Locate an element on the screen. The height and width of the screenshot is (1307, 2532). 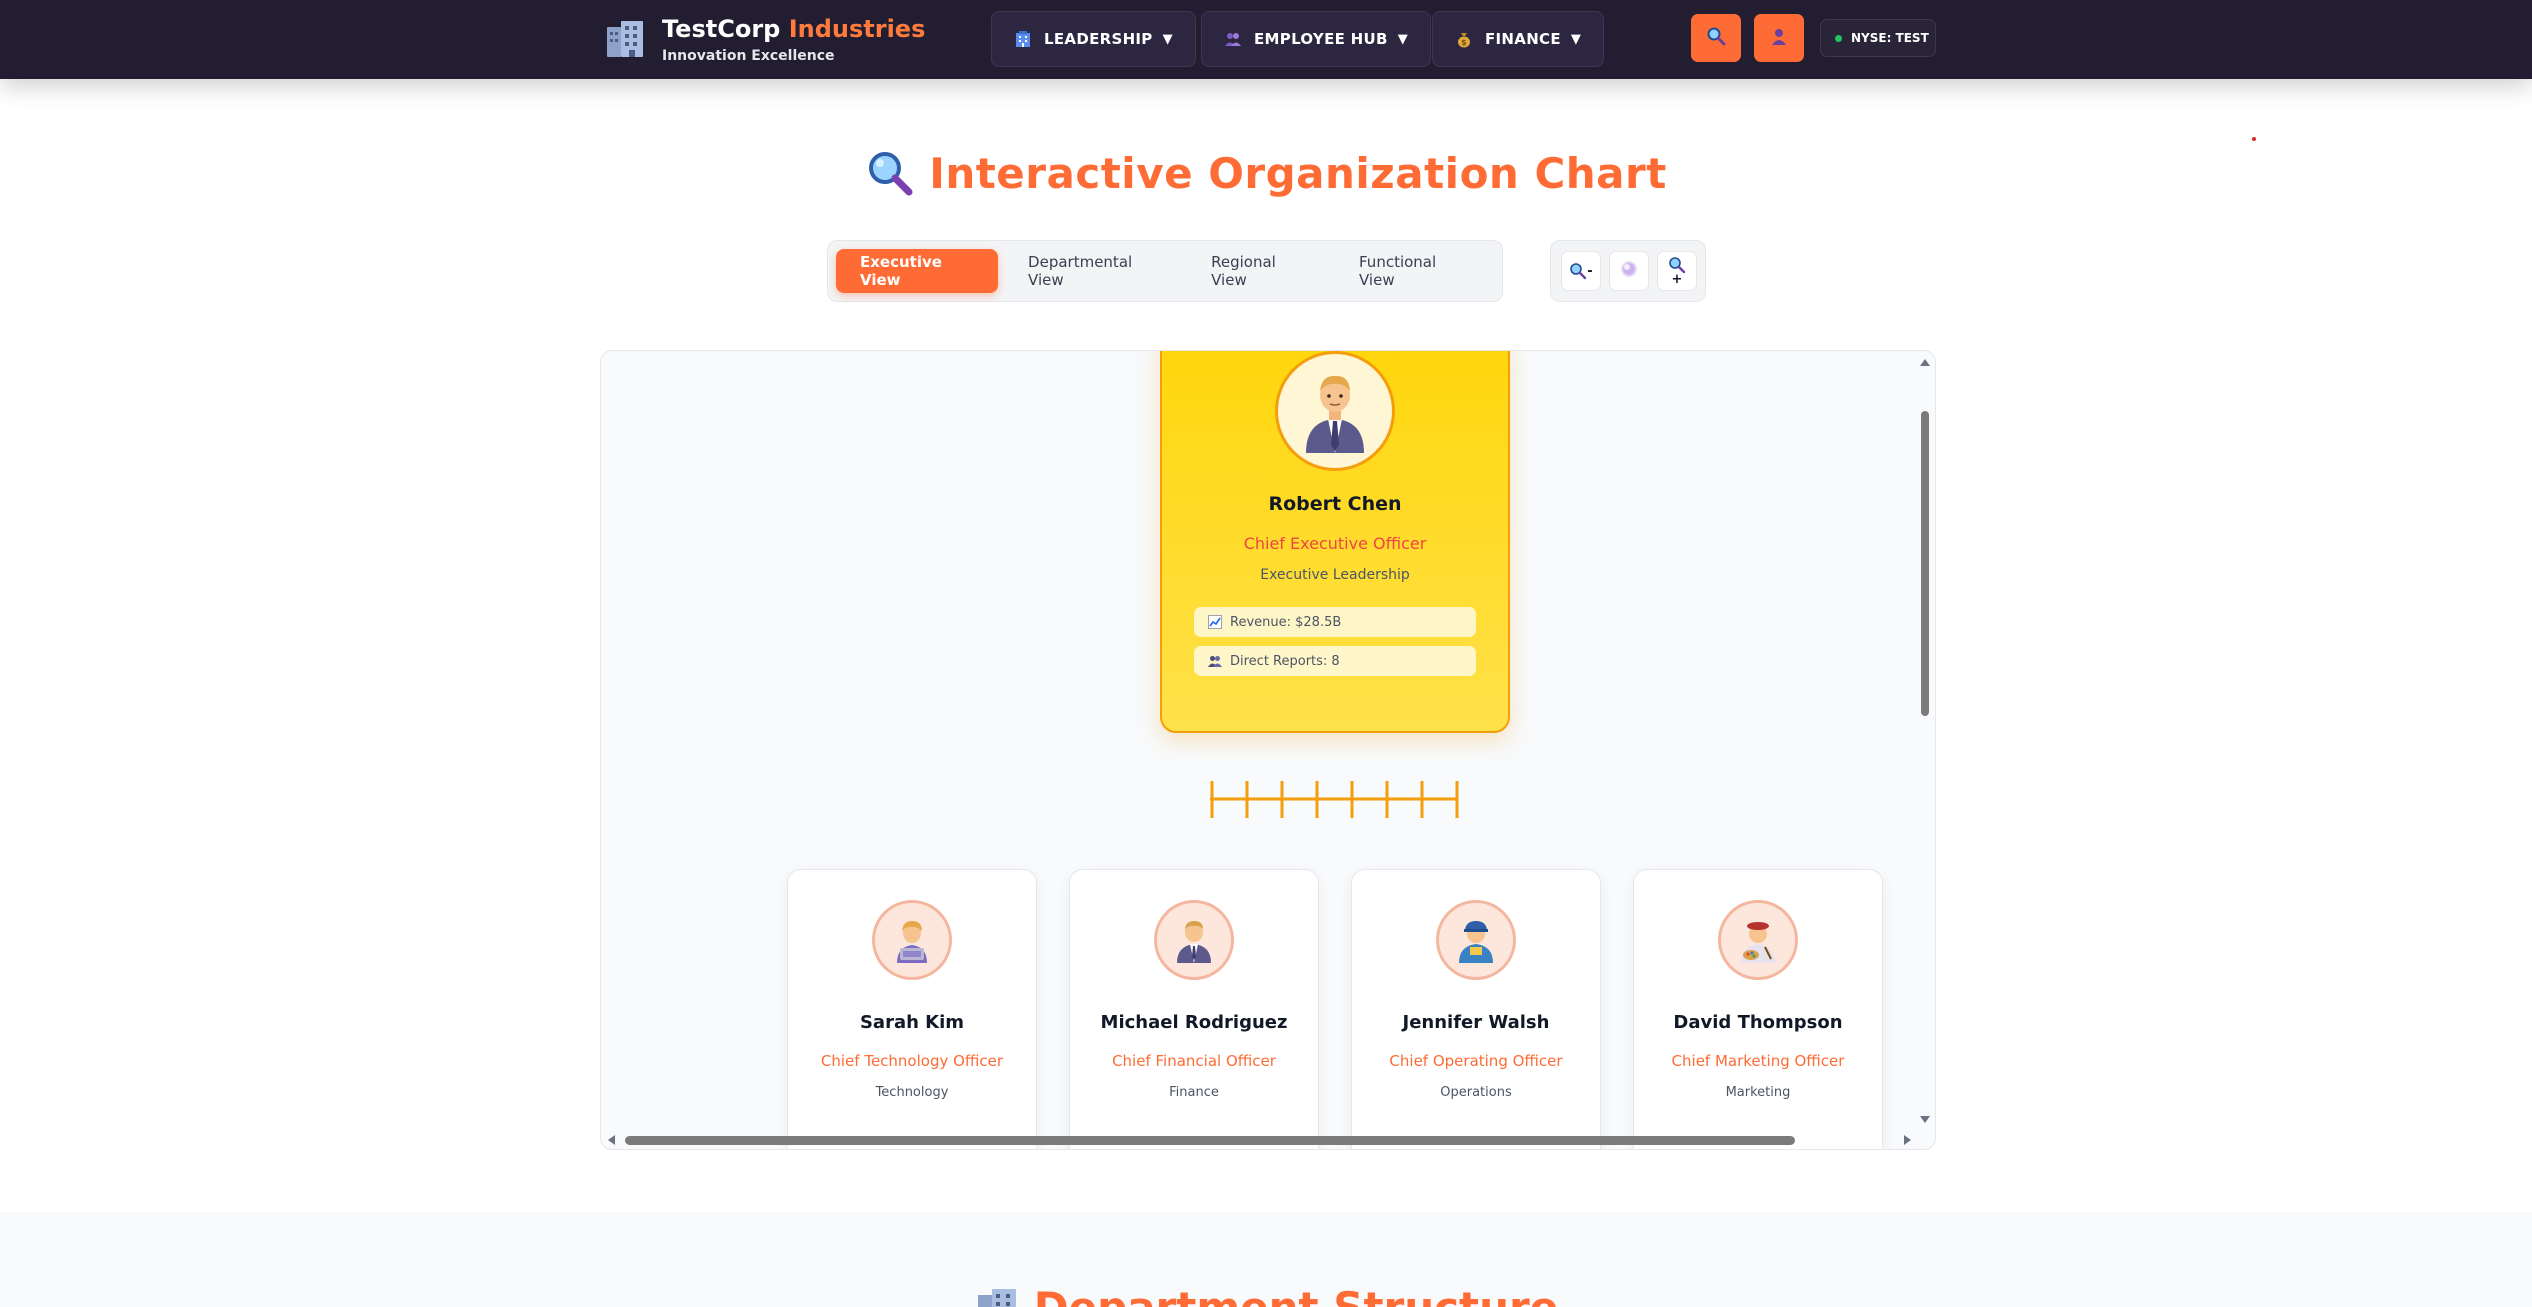
reset-icon is located at coordinates (1629, 271).